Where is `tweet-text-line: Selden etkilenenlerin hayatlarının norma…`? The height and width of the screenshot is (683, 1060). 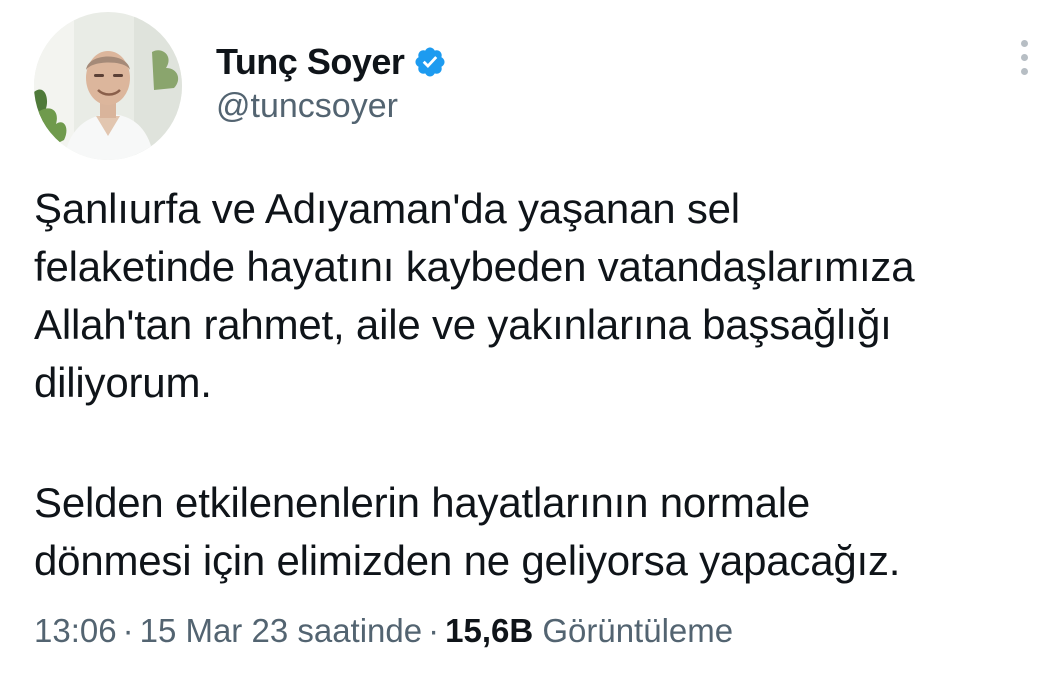 tweet-text-line: Selden etkilenenlerin hayatlarının norma… is located at coordinates (422, 502).